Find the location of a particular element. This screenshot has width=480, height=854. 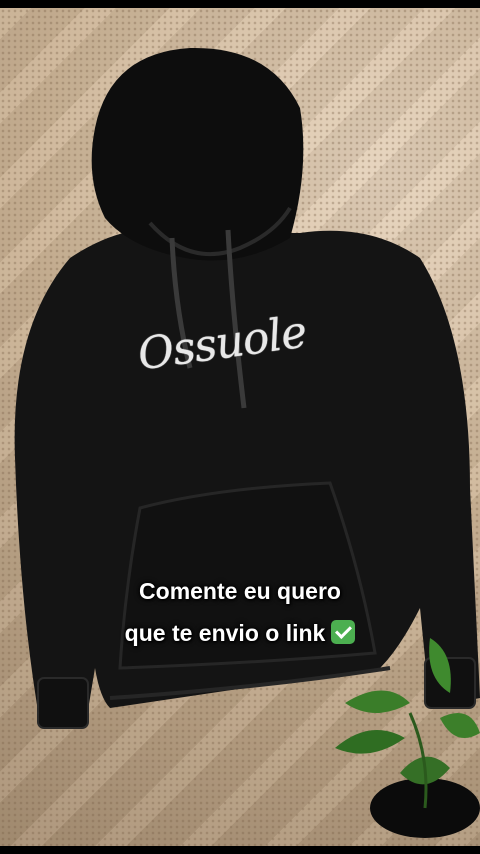

caption-line-1: Comente eu quero is located at coordinates (240, 591).